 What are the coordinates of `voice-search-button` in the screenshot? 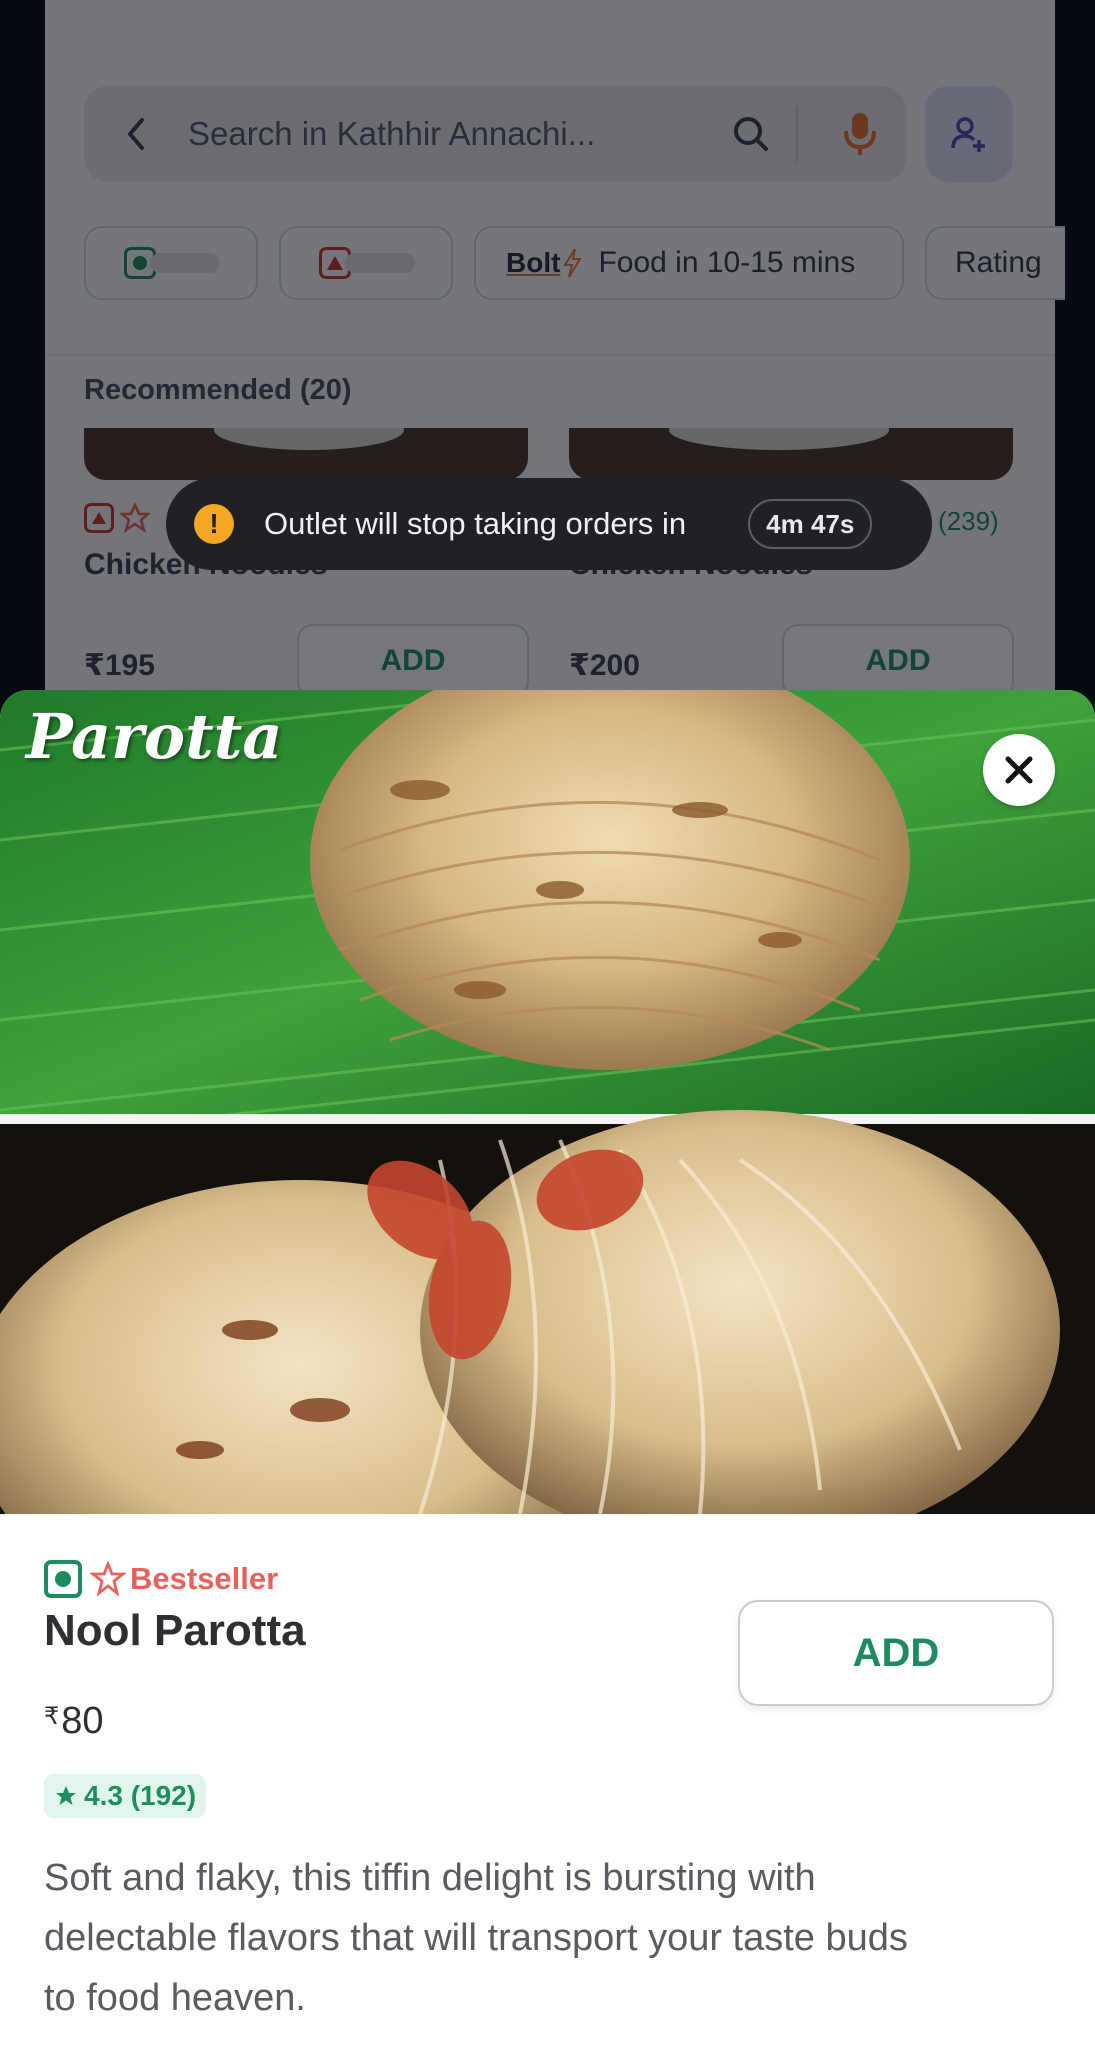 It's located at (860, 134).